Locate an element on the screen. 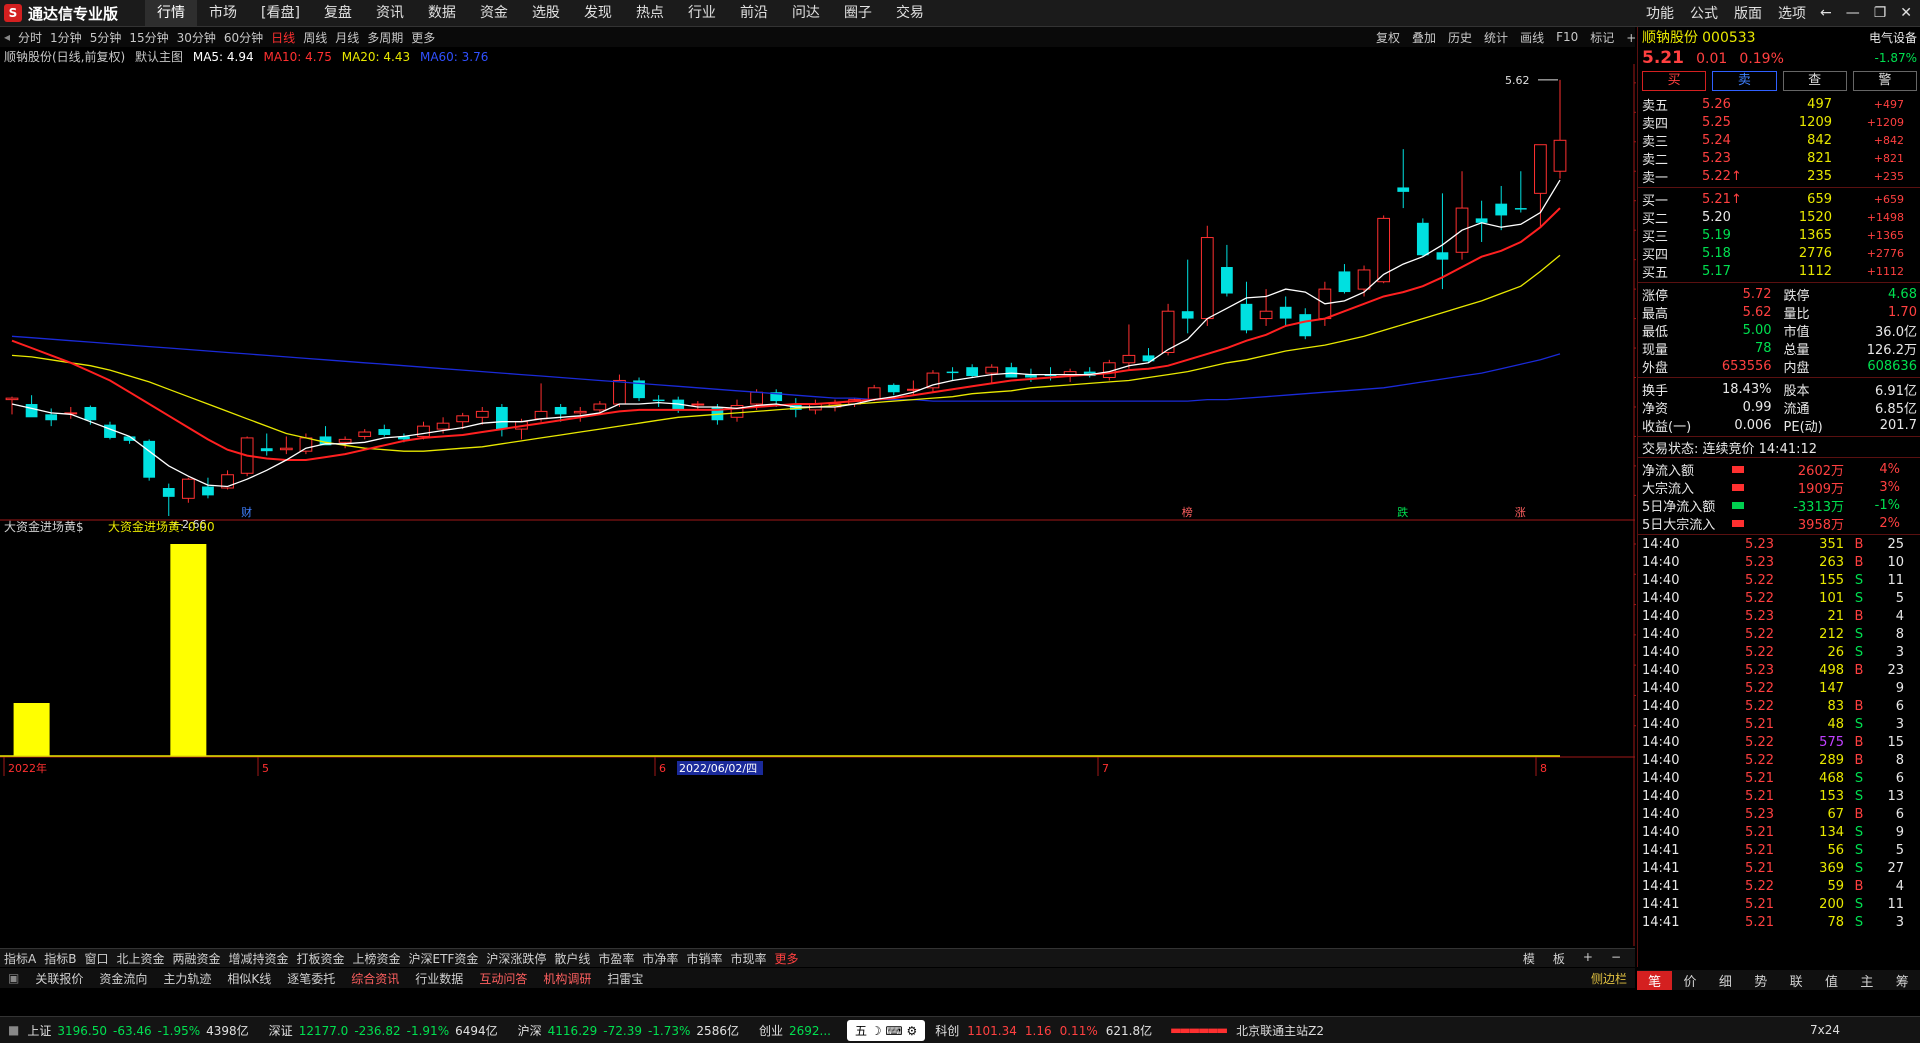 The image size is (1920, 1043). period-30分钟: 30分钟 is located at coordinates (196, 37).